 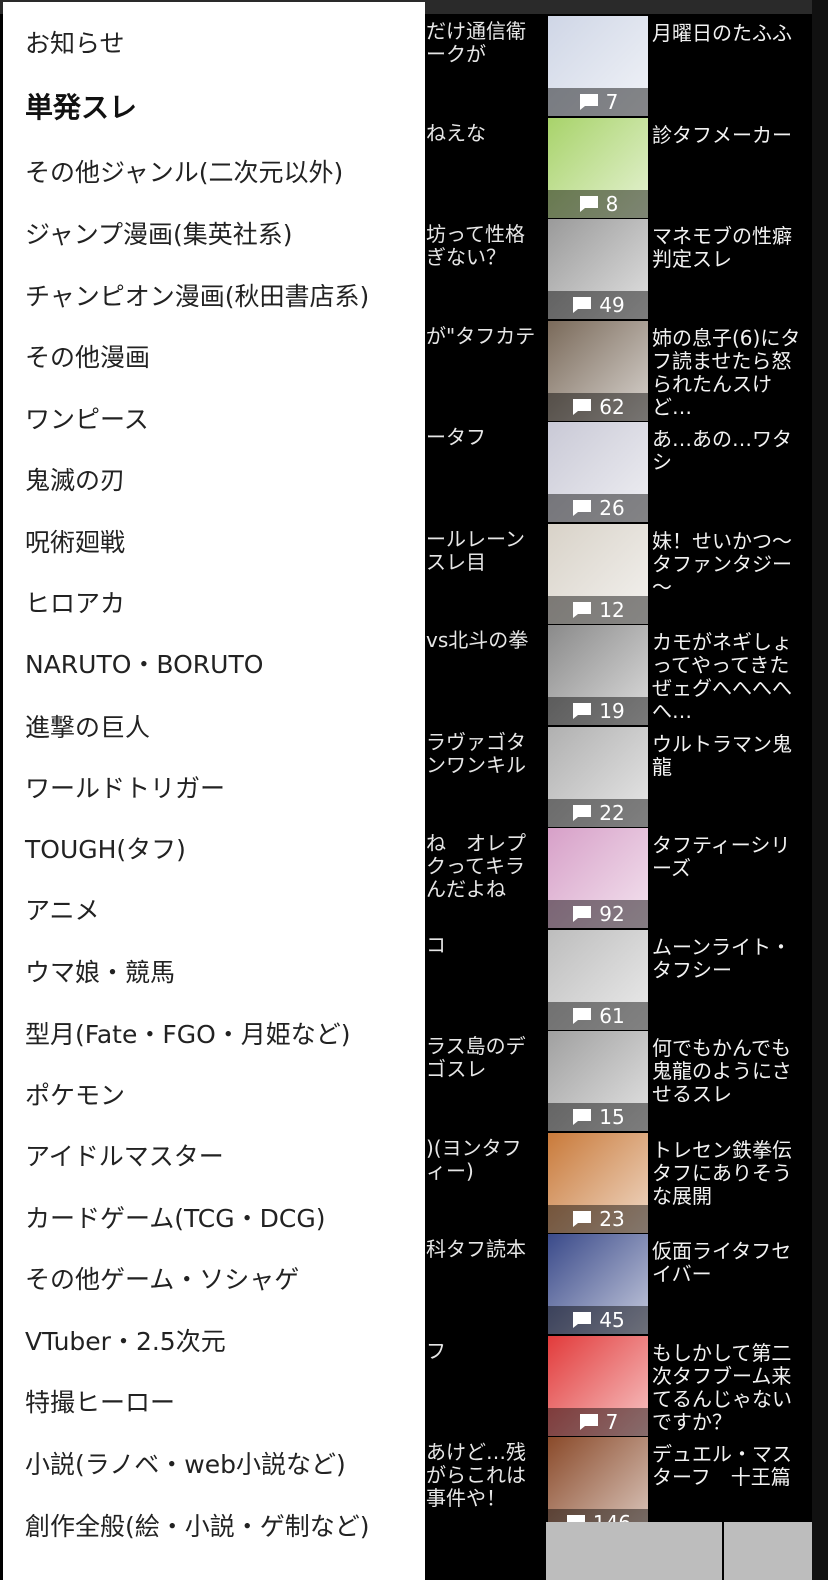 I want to click on category-item: その他ジャンル(二次元以外), so click(x=184, y=173).